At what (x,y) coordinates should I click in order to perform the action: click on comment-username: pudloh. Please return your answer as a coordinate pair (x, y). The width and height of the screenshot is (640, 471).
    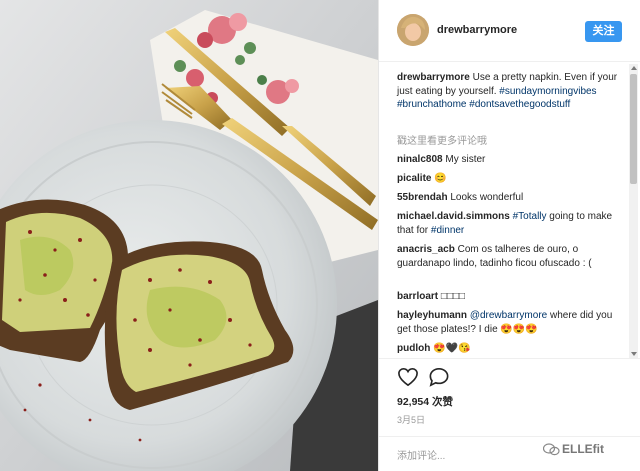
    Looking at the image, I should click on (413, 348).